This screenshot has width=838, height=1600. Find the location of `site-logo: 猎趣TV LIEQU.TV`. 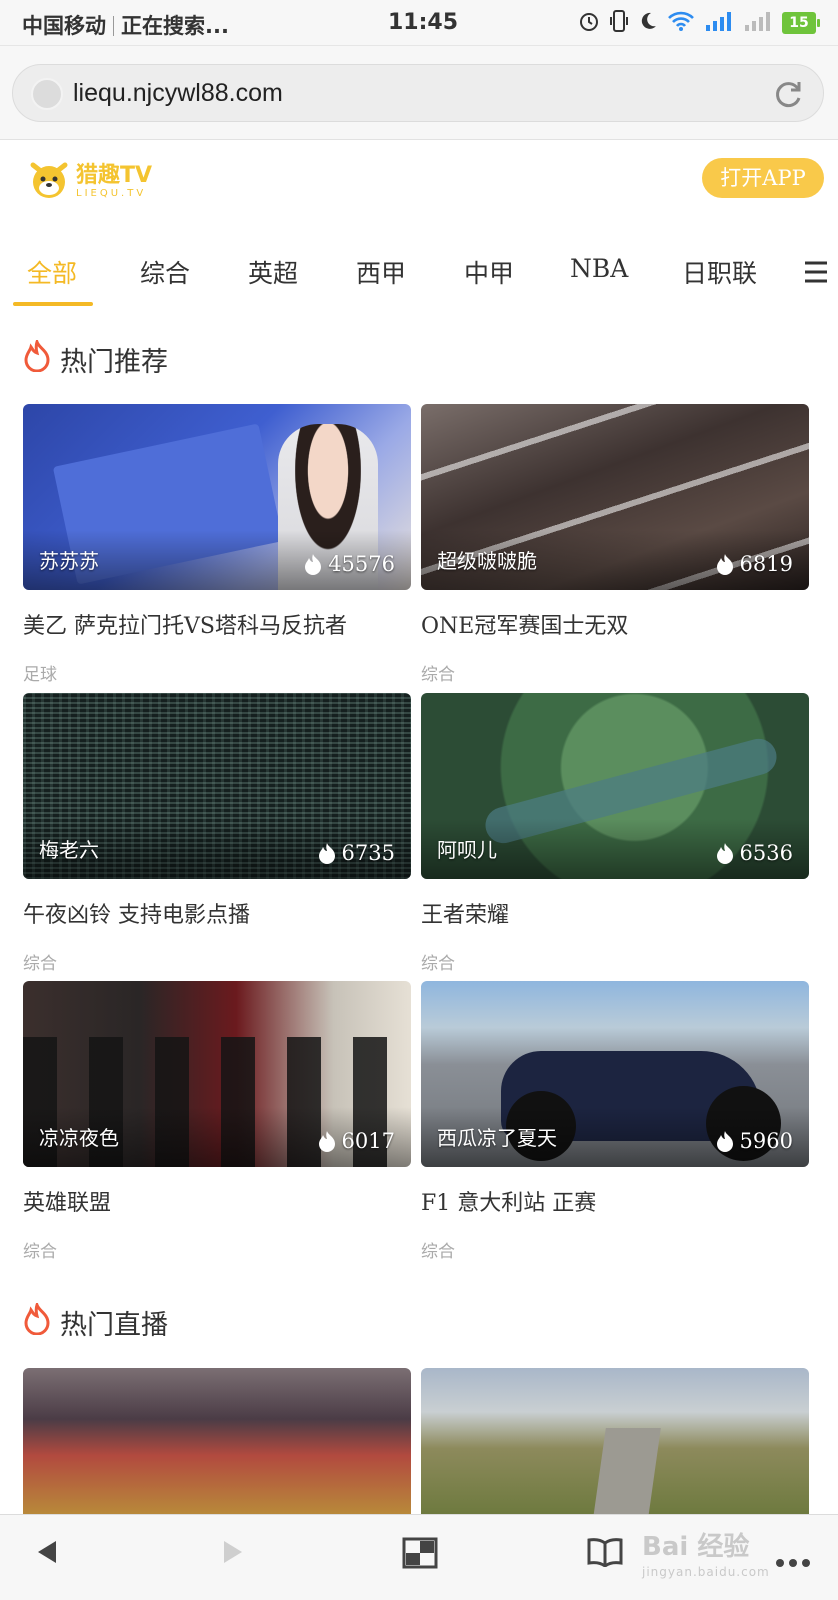

site-logo: 猎趣TV LIEQU.TV is located at coordinates (98, 182).